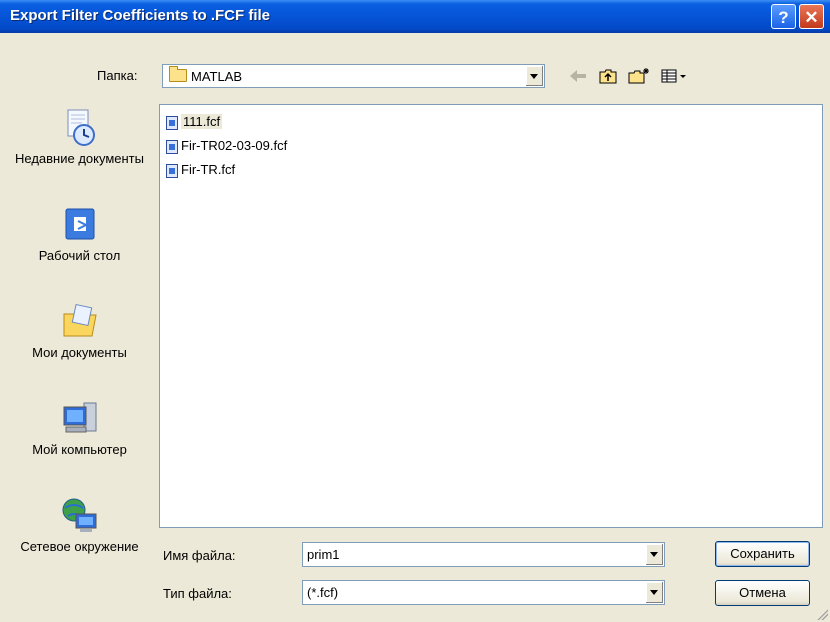  What do you see at coordinates (811, 16) in the screenshot?
I see `close-button: ✕` at bounding box center [811, 16].